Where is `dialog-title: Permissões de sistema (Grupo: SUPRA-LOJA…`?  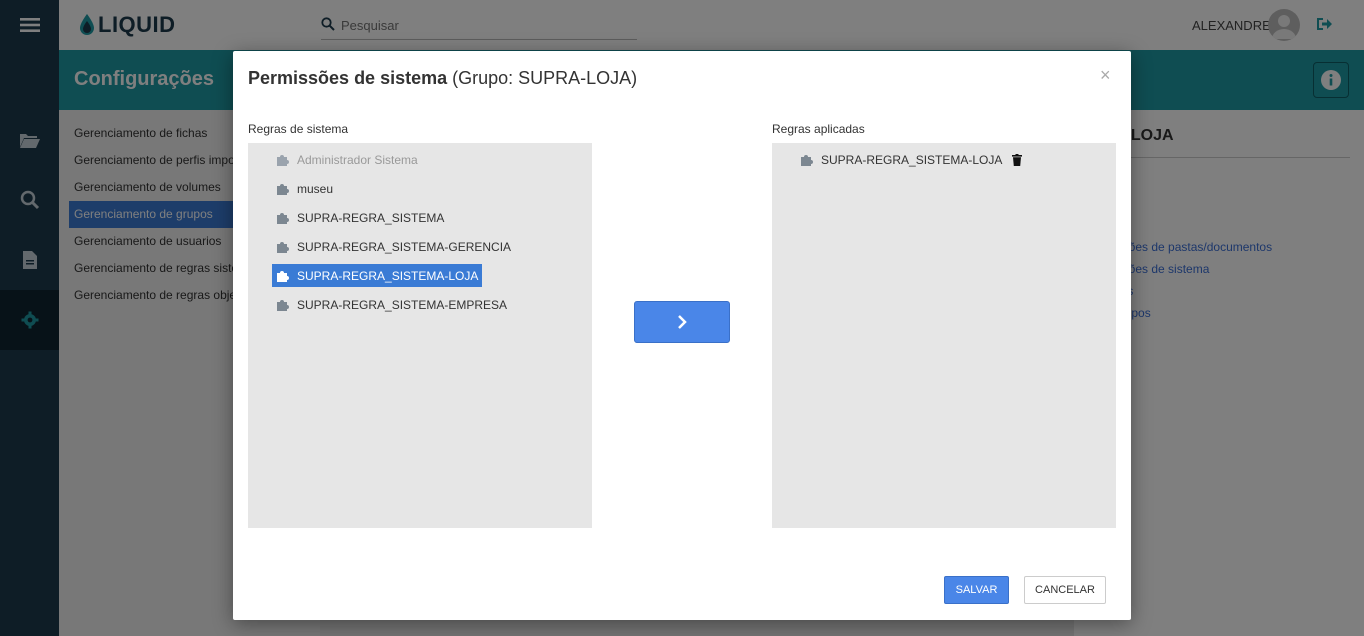
dialog-title: Permissões de sistema (Grupo: SUPRA-LOJA… is located at coordinates (442, 78).